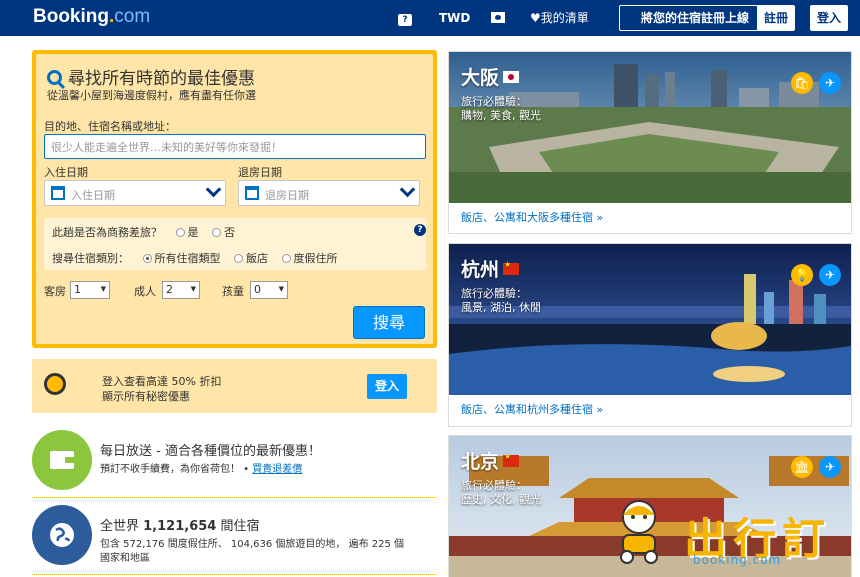 The height and width of the screenshot is (577, 860). I want to click on adults-label: 成人, so click(145, 291).